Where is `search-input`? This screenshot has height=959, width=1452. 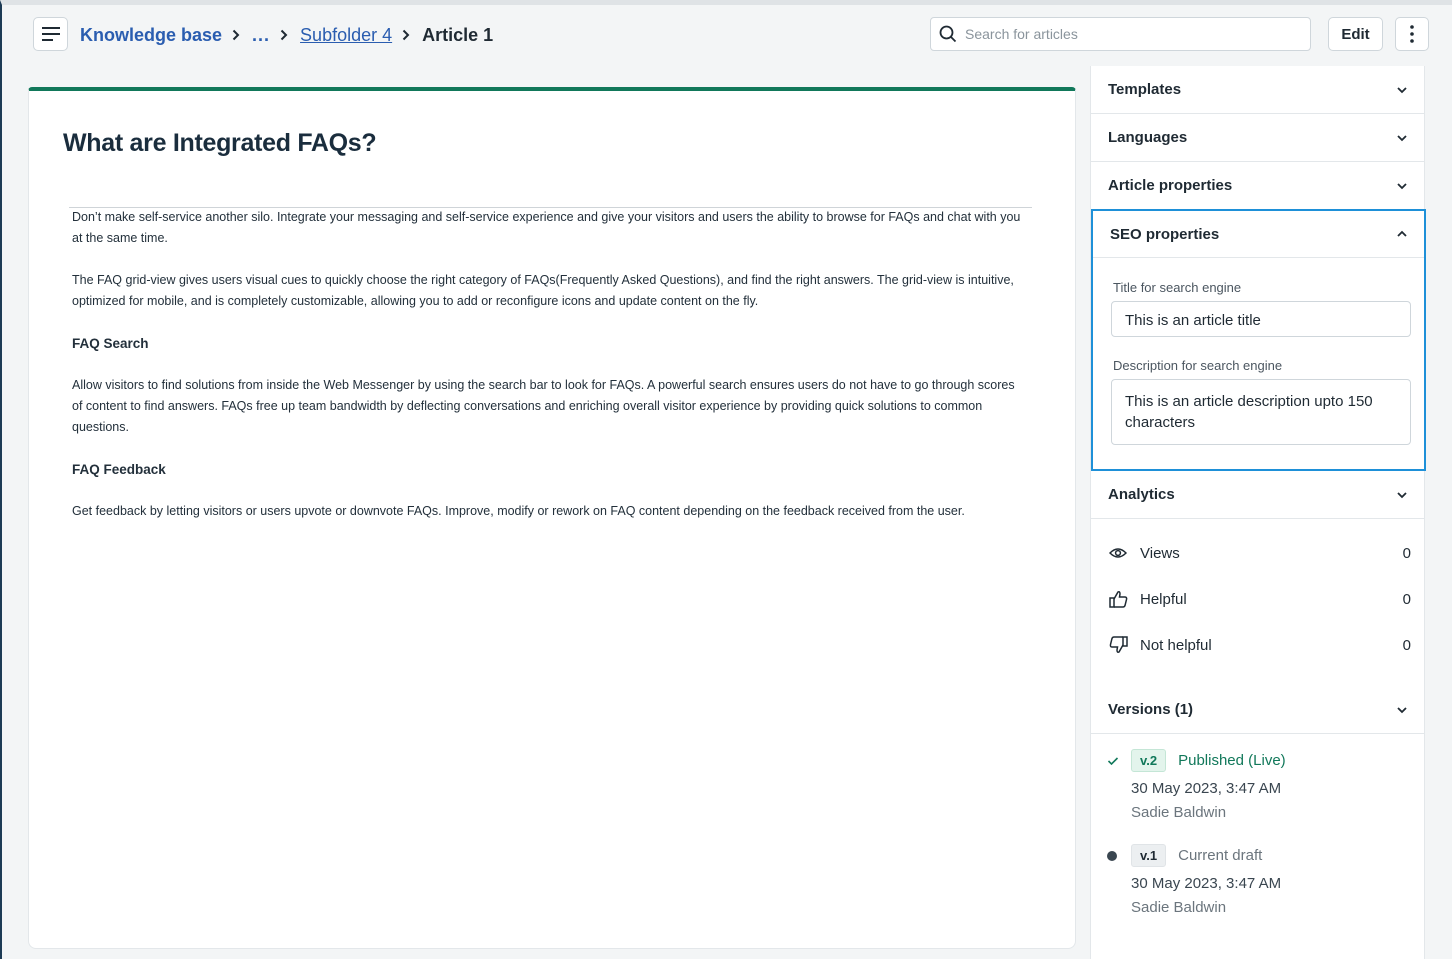 search-input is located at coordinates (1125, 34).